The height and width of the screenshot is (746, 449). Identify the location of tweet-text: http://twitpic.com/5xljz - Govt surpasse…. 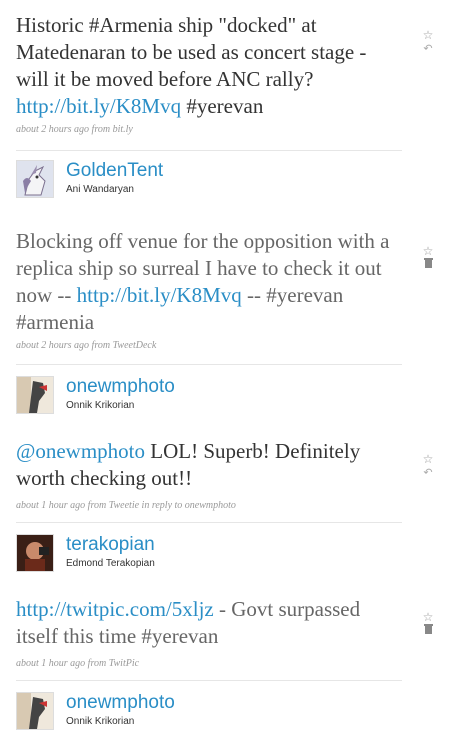
(209, 623).